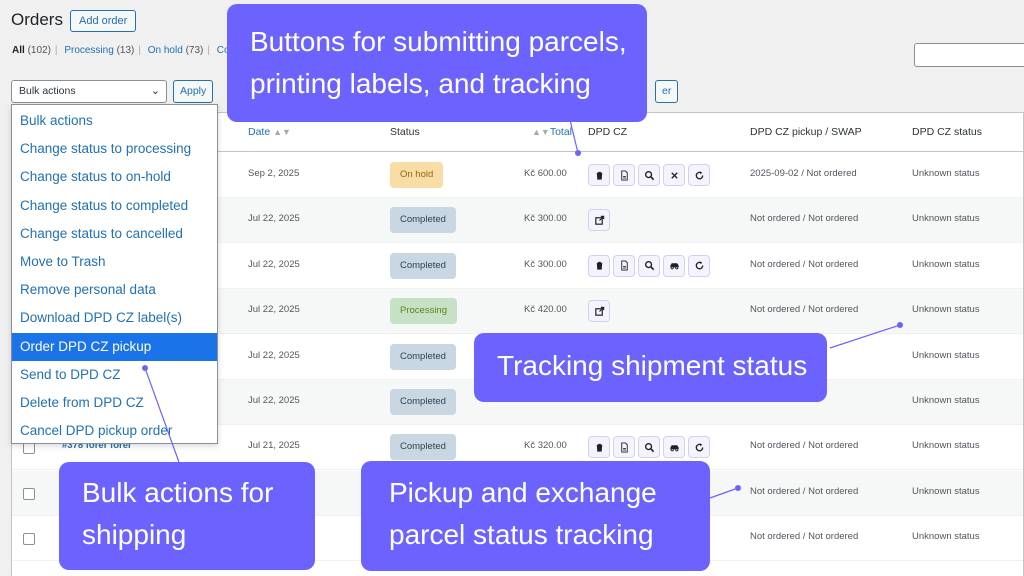  What do you see at coordinates (114, 375) in the screenshot?
I see `bulk-menu-item: Send to DPD CZ` at bounding box center [114, 375].